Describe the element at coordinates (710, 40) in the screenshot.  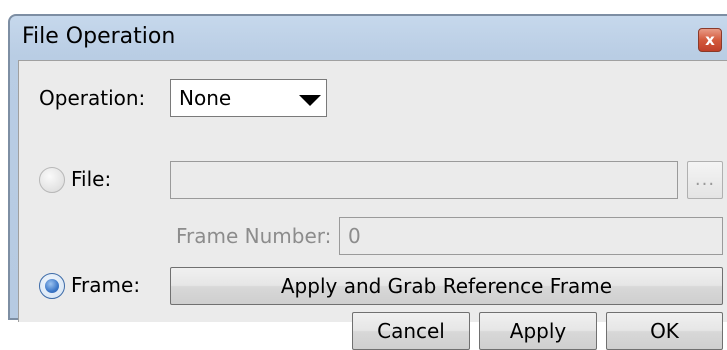
I see `close-button: x` at that location.